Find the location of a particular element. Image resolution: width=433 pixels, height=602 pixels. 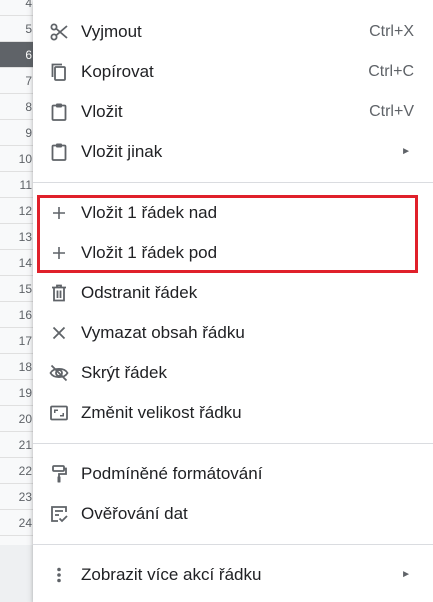

menu-item-delete-row: Odstranit řádek is located at coordinates (233, 293).